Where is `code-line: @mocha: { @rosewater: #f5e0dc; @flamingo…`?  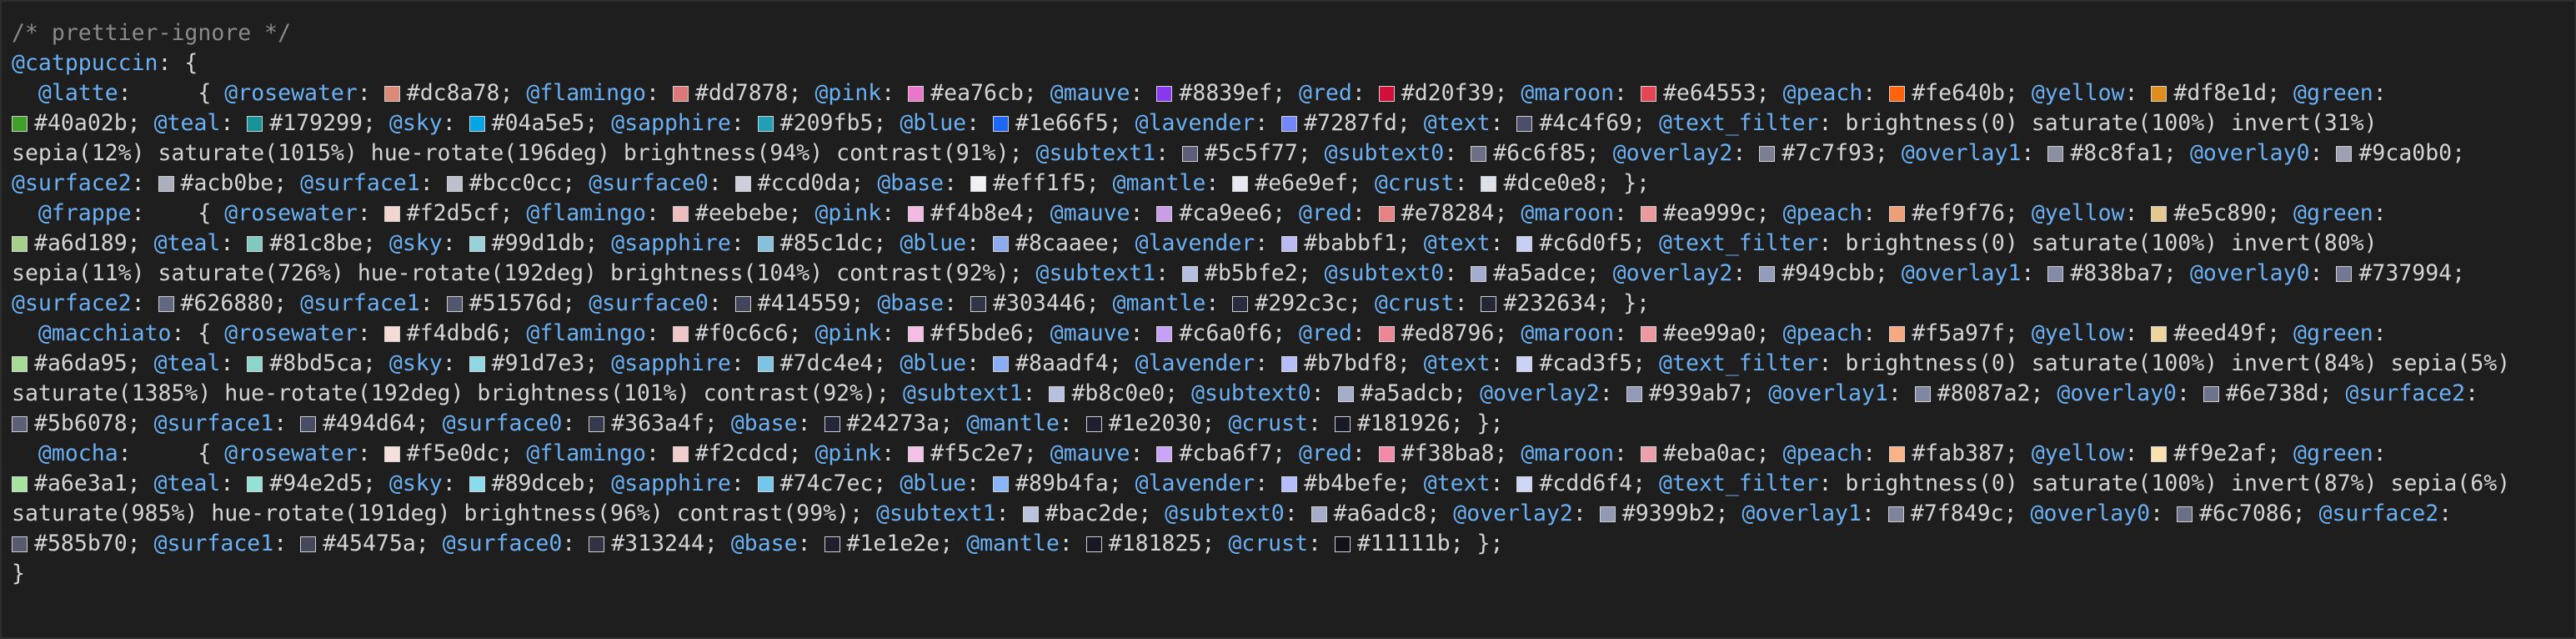 code-line: @mocha: { @rosewater: #f5e0dc; @flamingo… is located at coordinates (1261, 454).